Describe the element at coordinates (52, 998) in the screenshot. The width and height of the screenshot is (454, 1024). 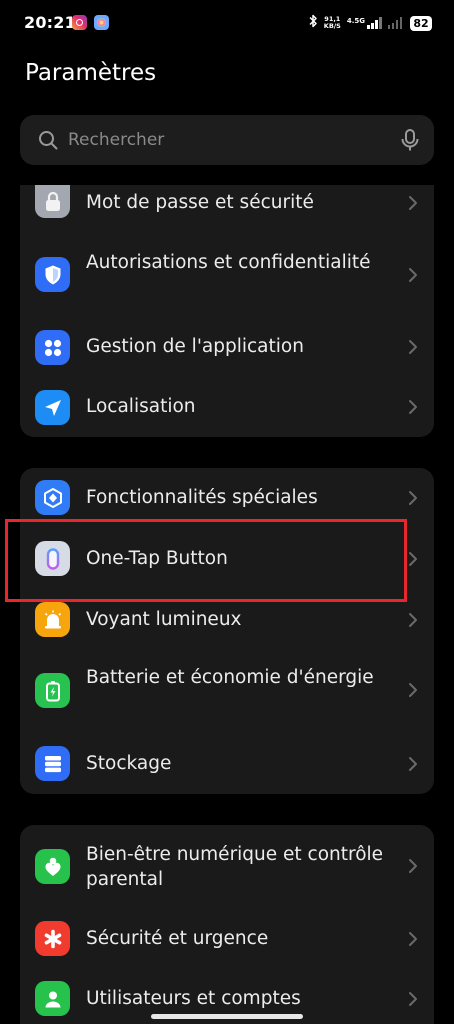
I see `user-icon` at that location.